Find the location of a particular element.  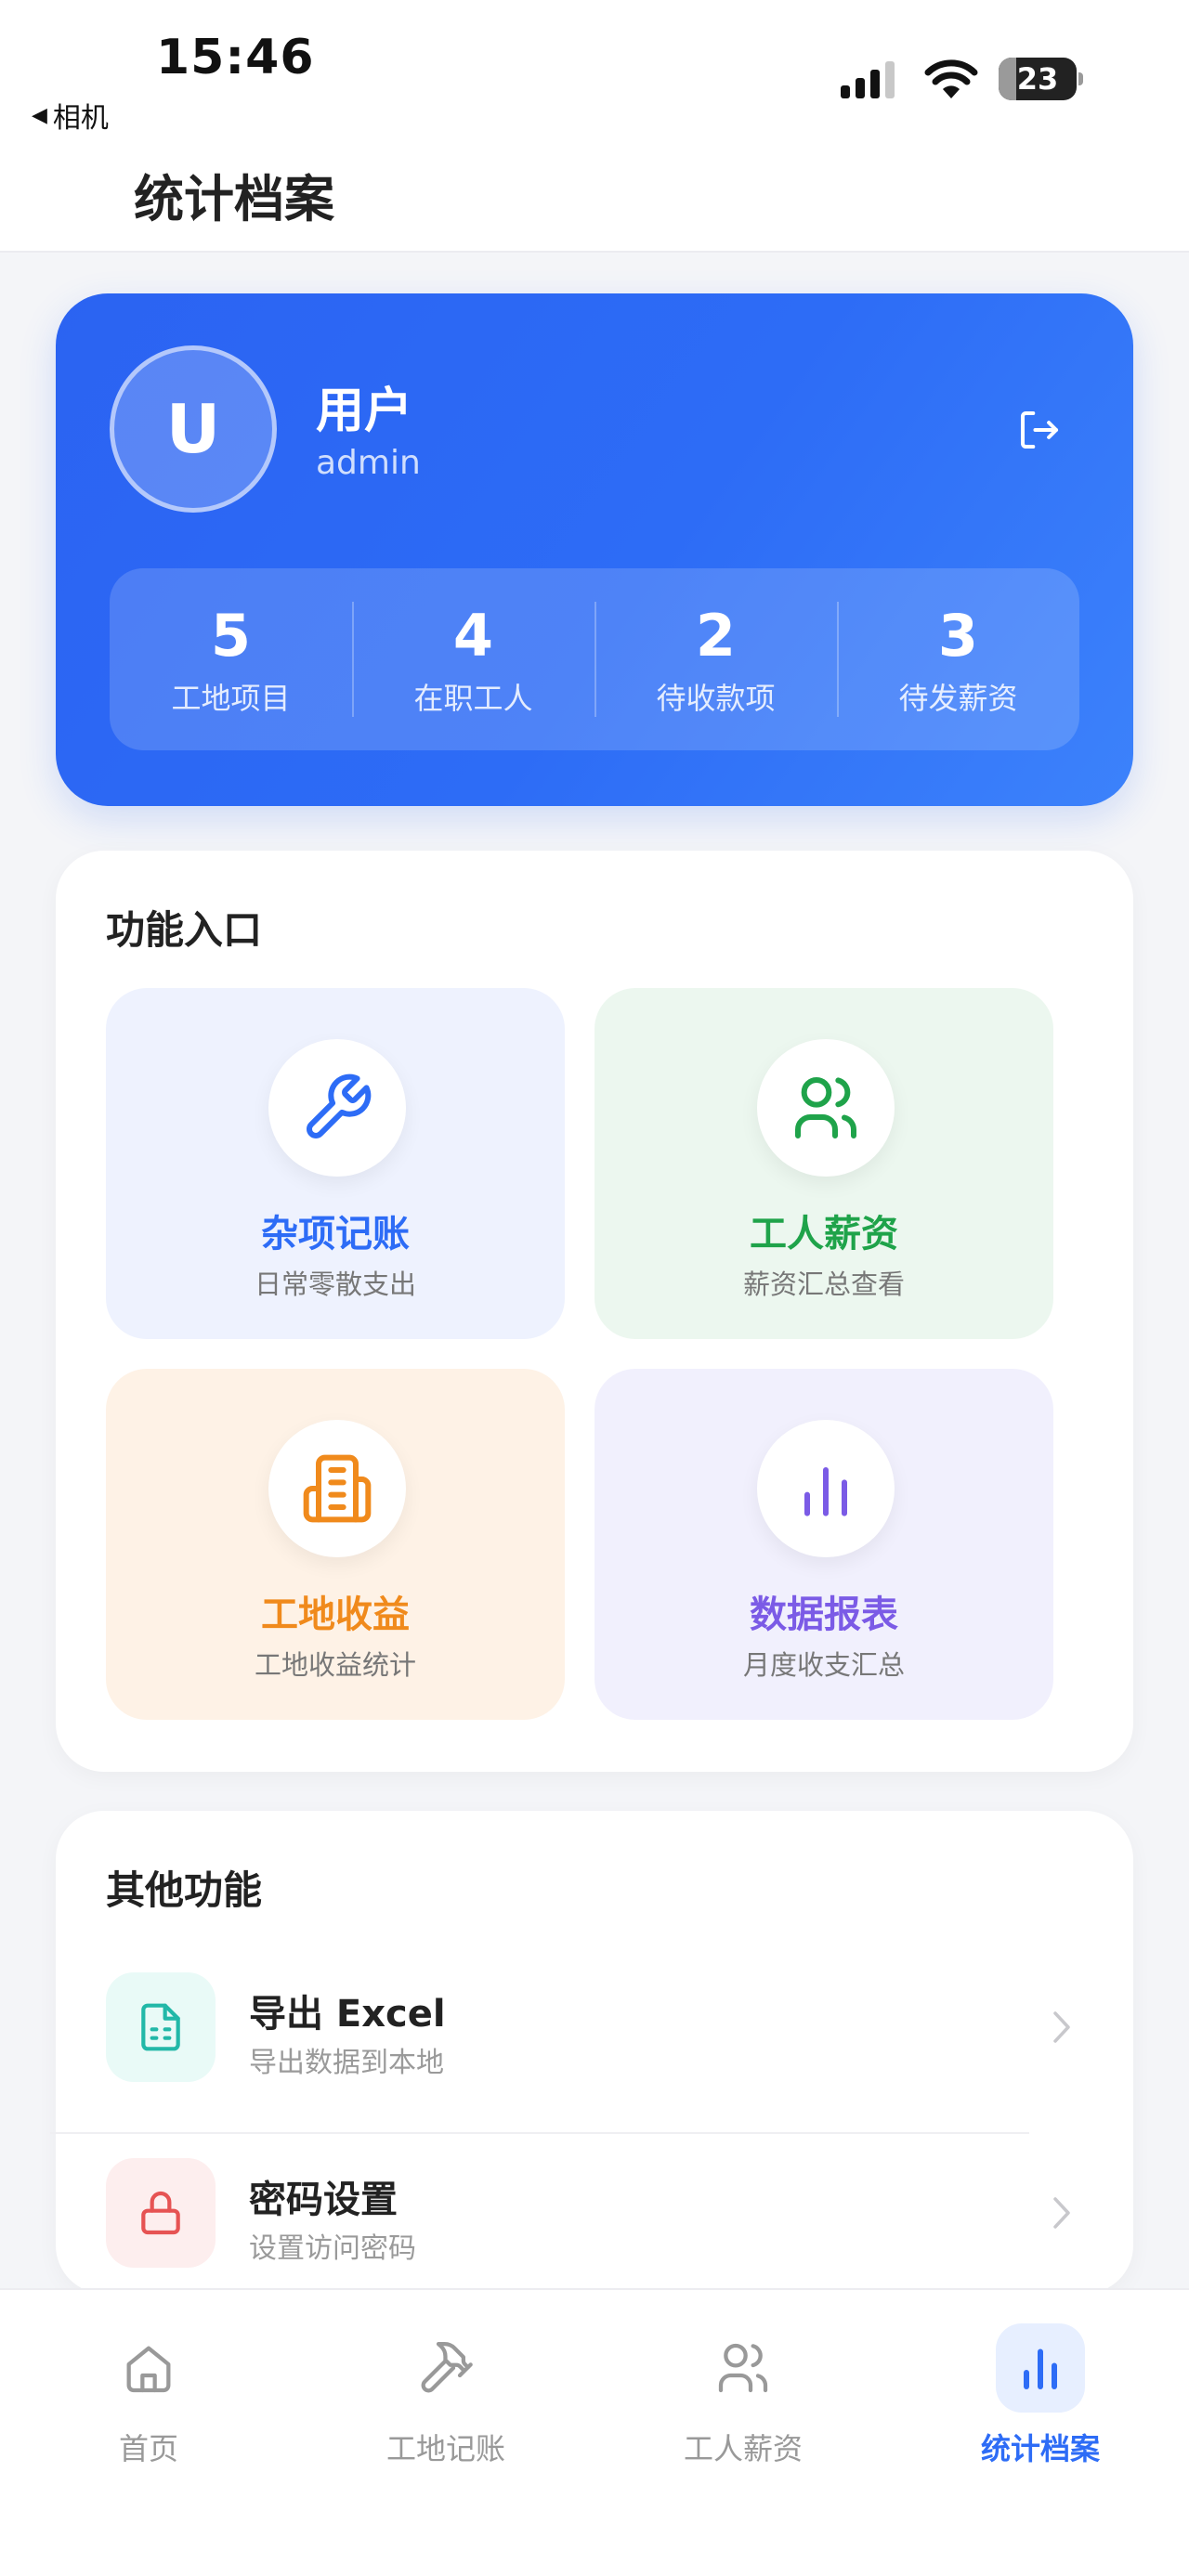

stats-panel: 5 工地项目 4 在职工人 2 待收款项 3 待发薪资 is located at coordinates (594, 659).